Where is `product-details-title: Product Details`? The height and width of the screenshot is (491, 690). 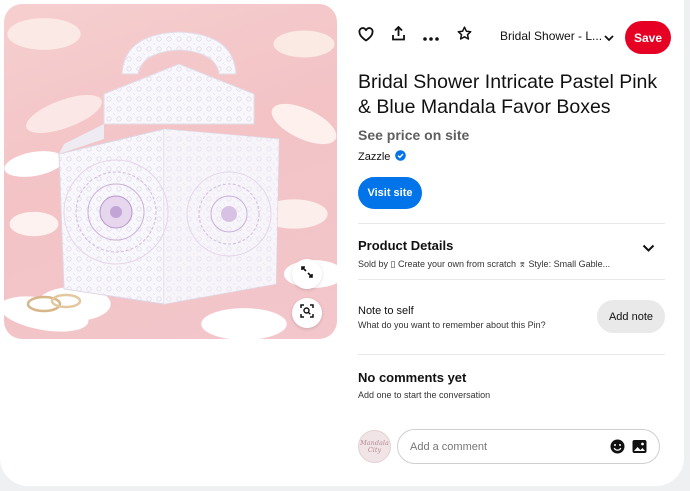 product-details-title: Product Details is located at coordinates (405, 245).